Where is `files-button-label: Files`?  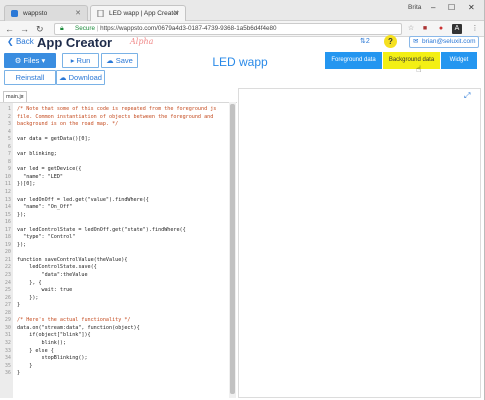 files-button-label: Files is located at coordinates (31, 60).